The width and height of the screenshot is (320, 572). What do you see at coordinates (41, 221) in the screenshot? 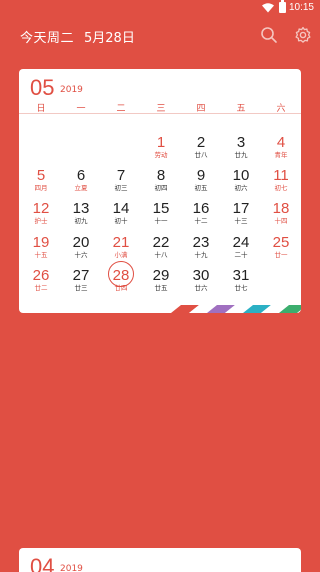
I see `lunar-label: 护士` at bounding box center [41, 221].